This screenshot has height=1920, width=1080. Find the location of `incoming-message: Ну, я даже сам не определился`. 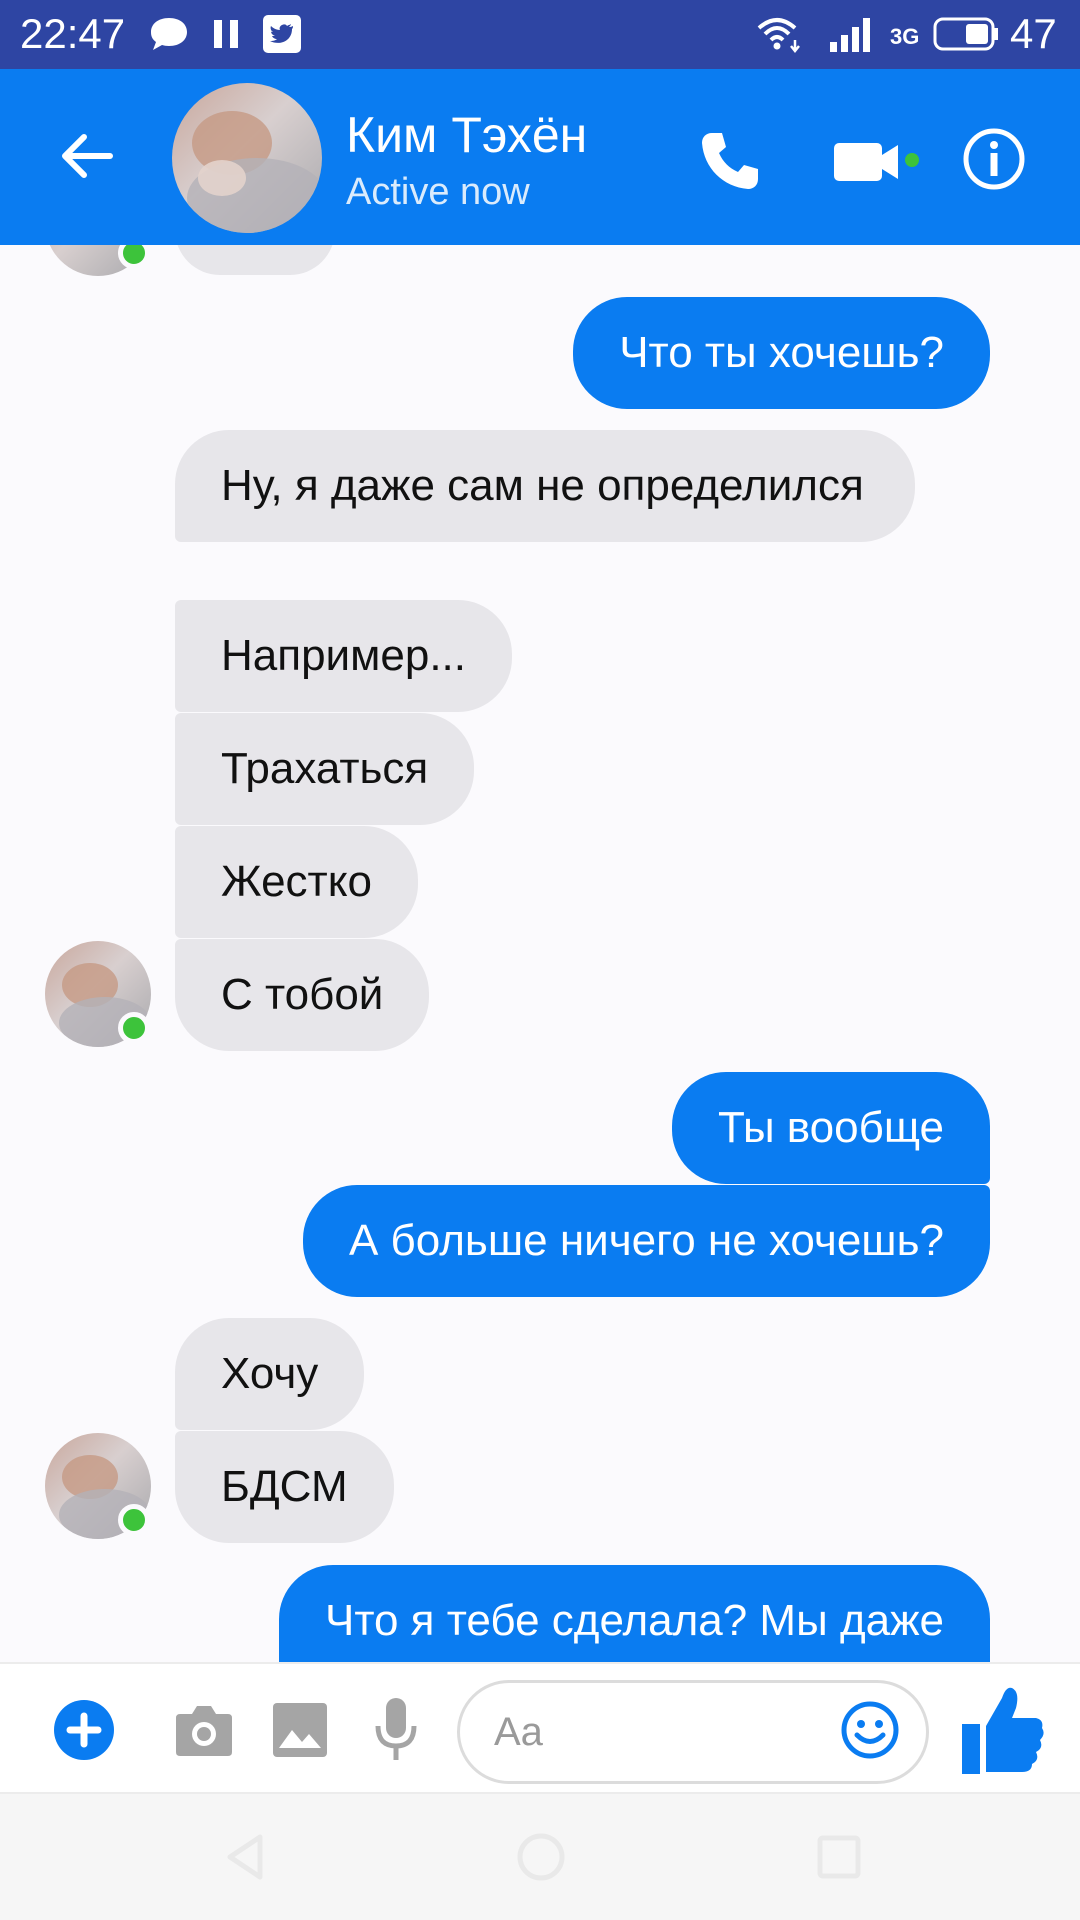

incoming-message: Ну, я даже сам не определился is located at coordinates (545, 486).